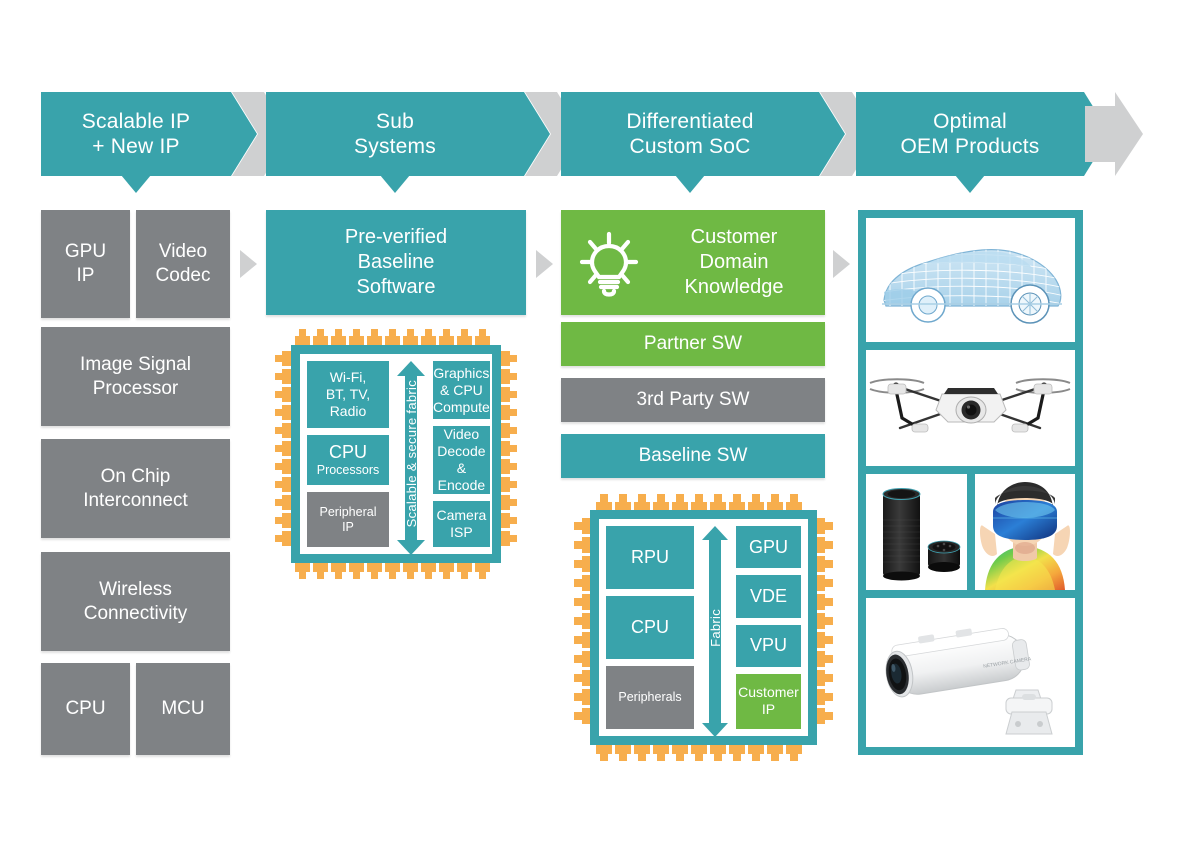  I want to click on chip-cell-cpu-processors: CPU Processors, so click(348, 460).